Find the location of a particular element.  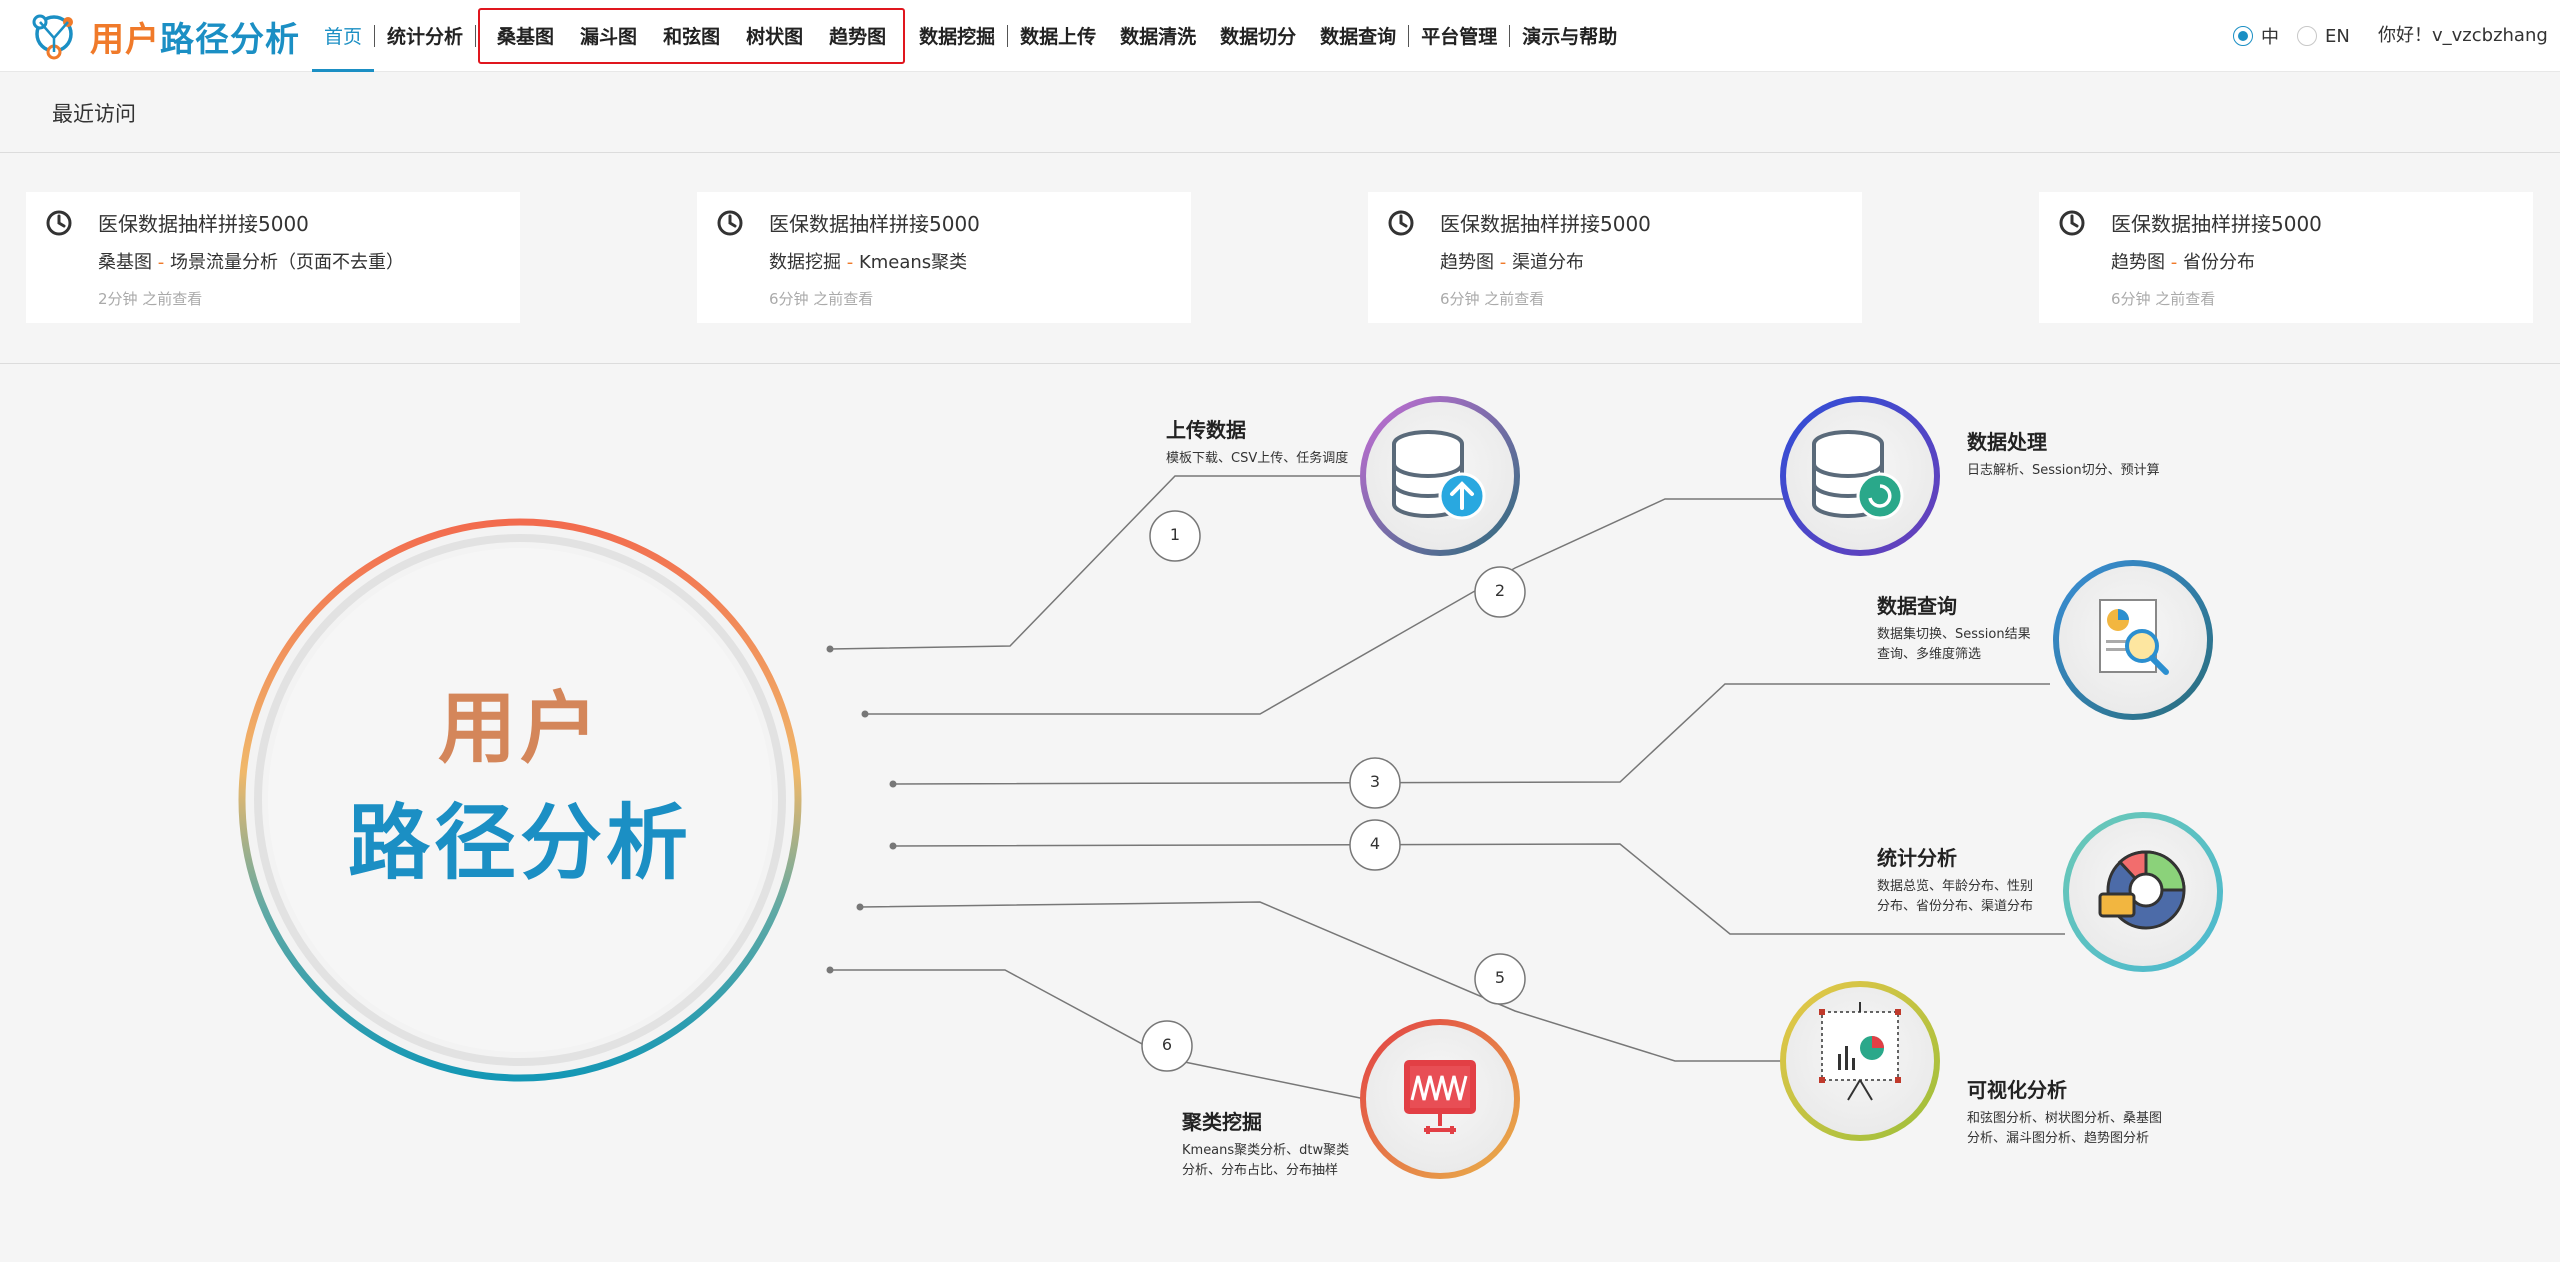

center-title-line1: 用户 is located at coordinates (519, 728).